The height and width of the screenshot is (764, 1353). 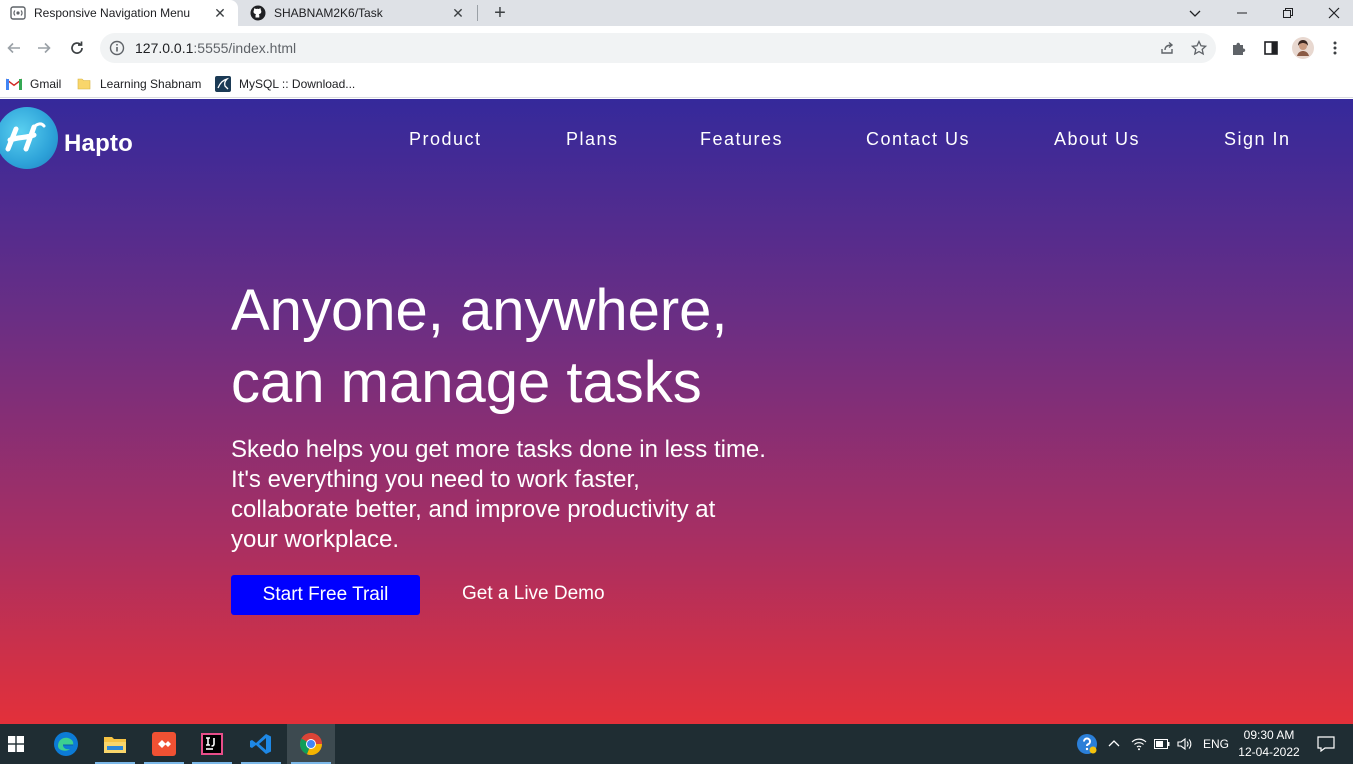 I want to click on notifications-button, so click(x=1326, y=744).